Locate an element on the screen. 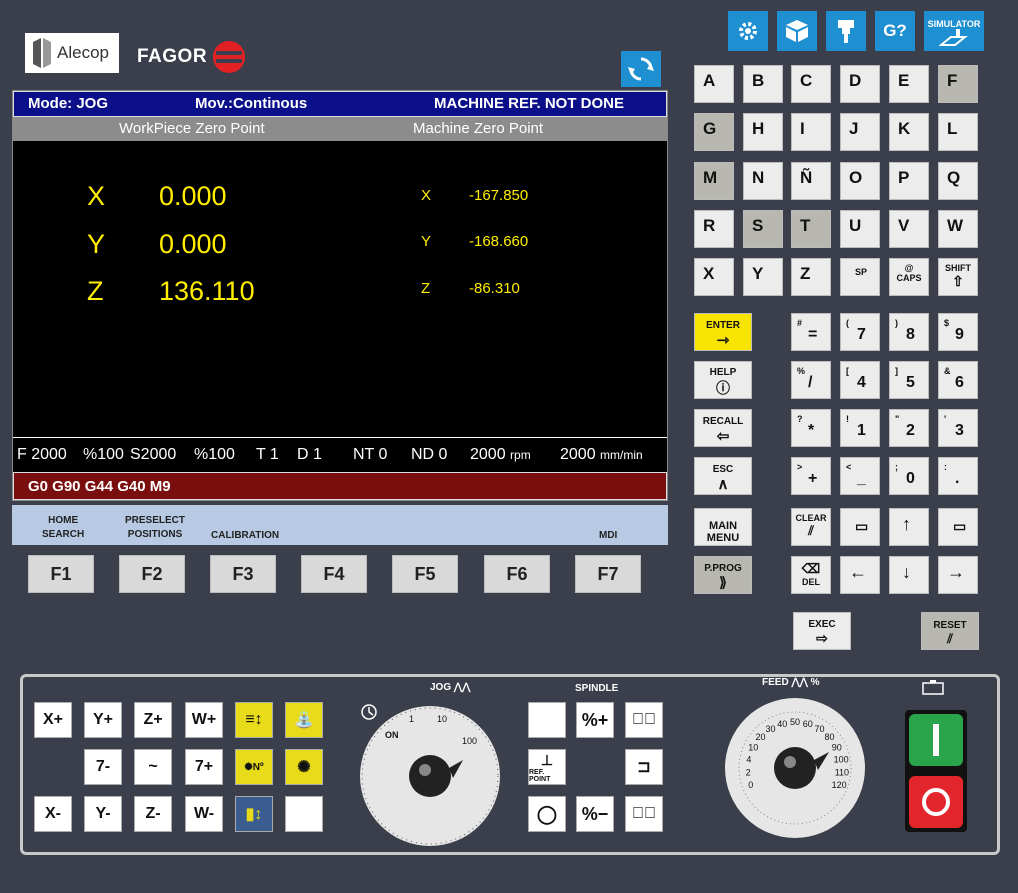  numpad-key-6: ] 5 is located at coordinates (909, 380).